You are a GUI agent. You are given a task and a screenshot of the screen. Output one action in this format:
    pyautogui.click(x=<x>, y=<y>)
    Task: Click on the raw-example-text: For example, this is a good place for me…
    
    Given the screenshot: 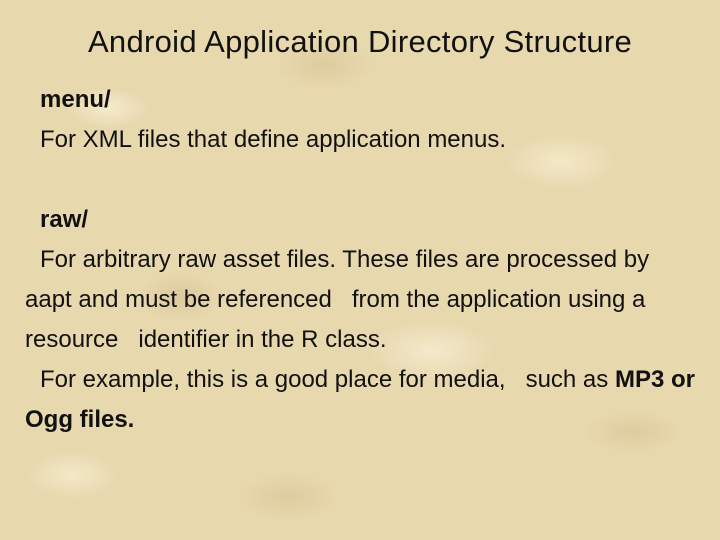 What is the action you would take?
    pyautogui.click(x=327, y=379)
    